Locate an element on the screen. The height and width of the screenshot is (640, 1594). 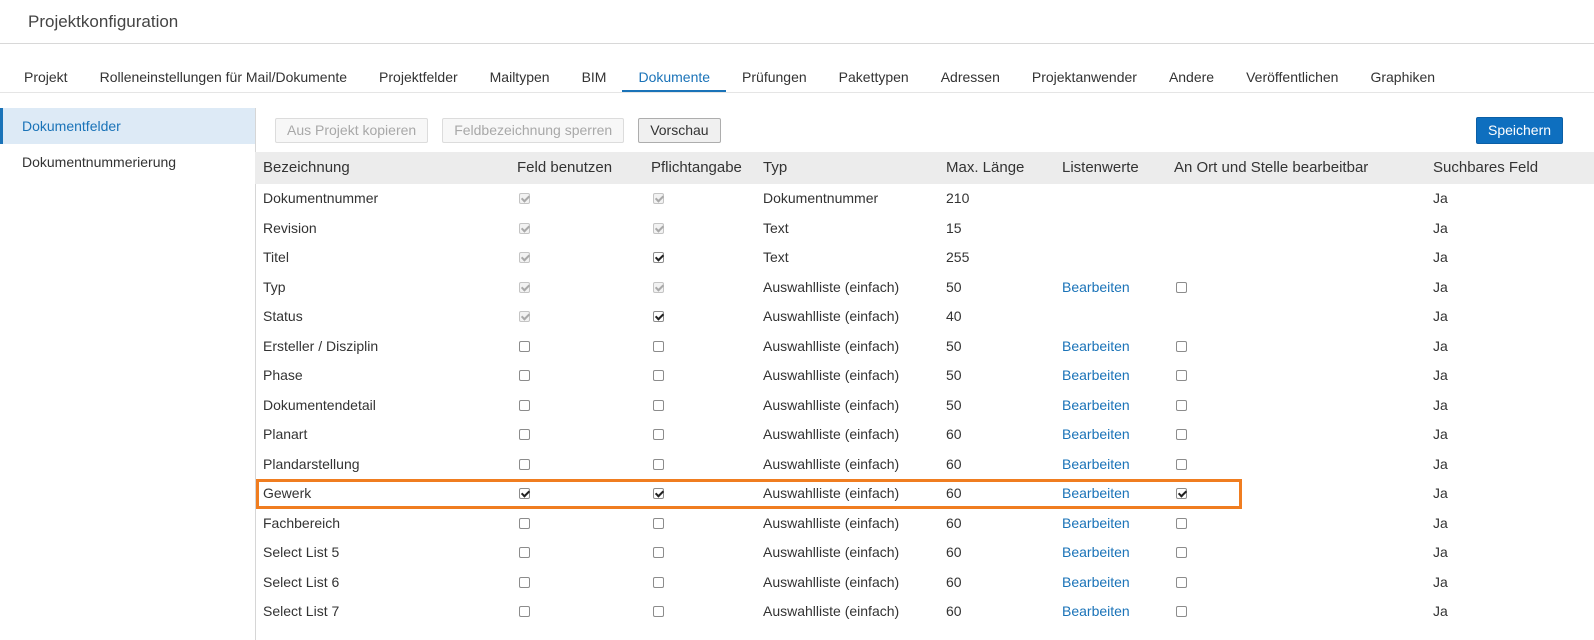
field-type: Dokumentnummer is located at coordinates (821, 198).